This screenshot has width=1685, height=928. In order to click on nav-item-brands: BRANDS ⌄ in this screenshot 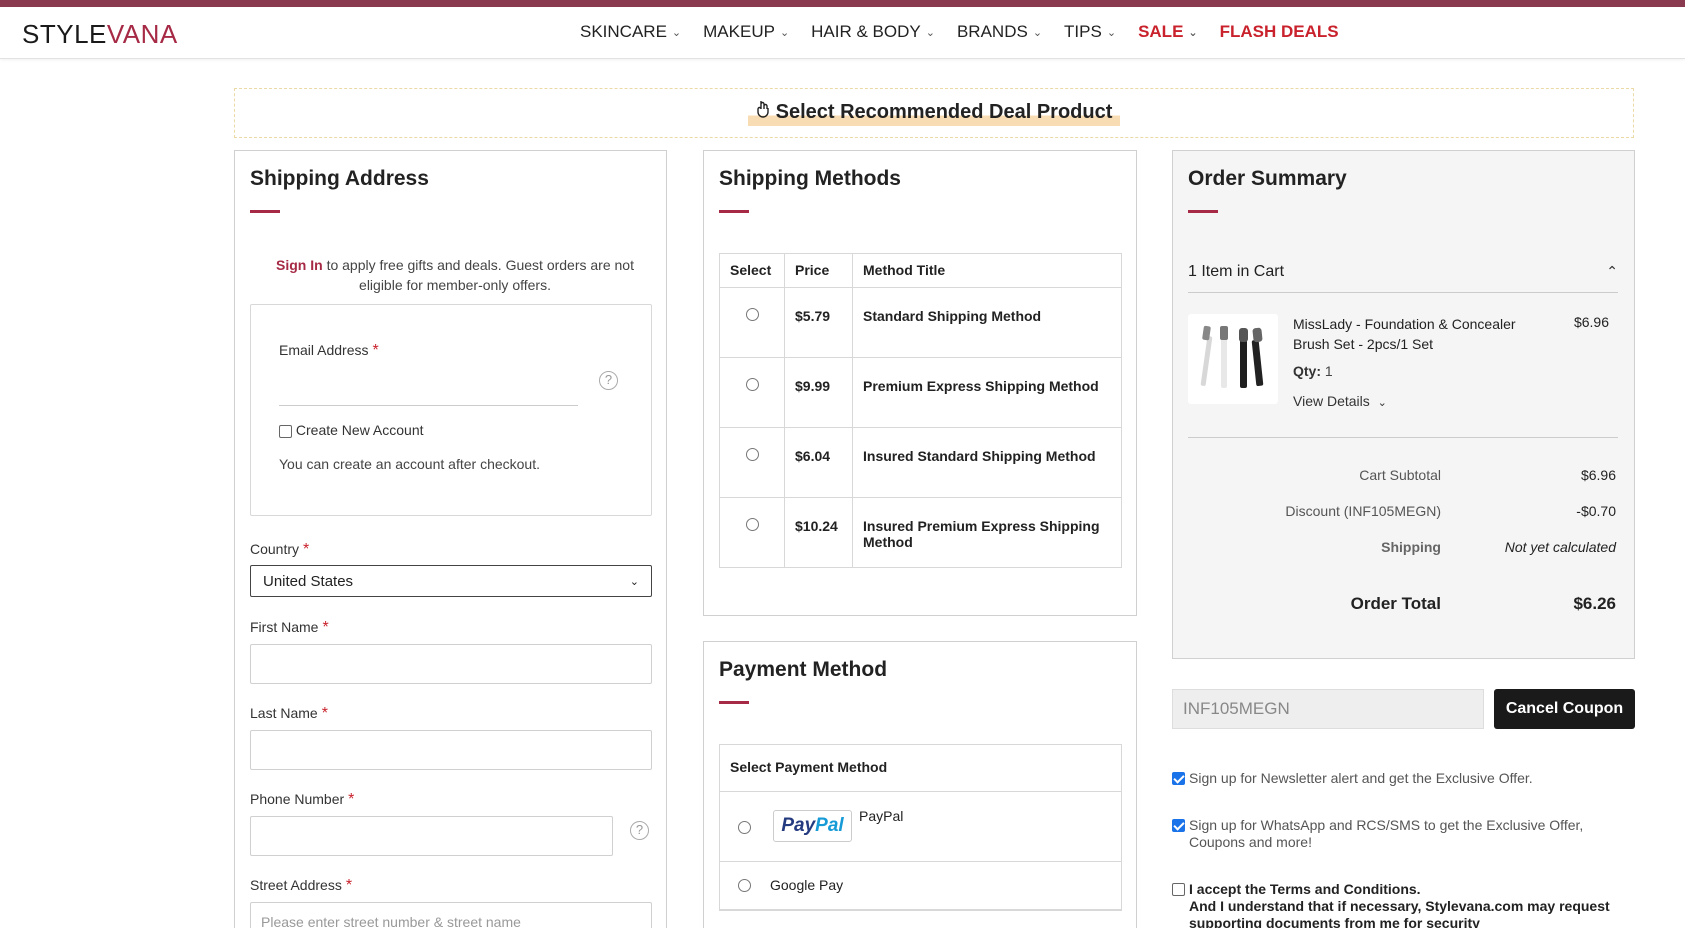, I will do `click(999, 32)`.